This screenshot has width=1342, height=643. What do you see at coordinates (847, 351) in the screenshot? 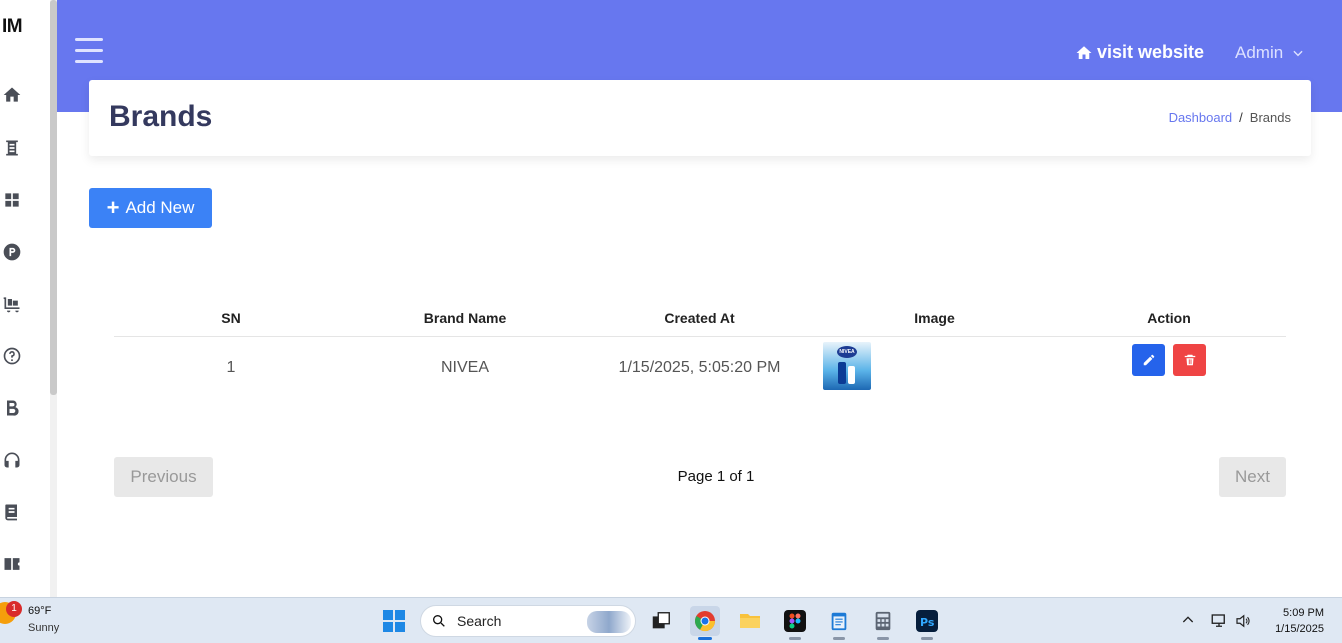
I see `brand-thumbnail-logo: NIVEA` at bounding box center [847, 351].